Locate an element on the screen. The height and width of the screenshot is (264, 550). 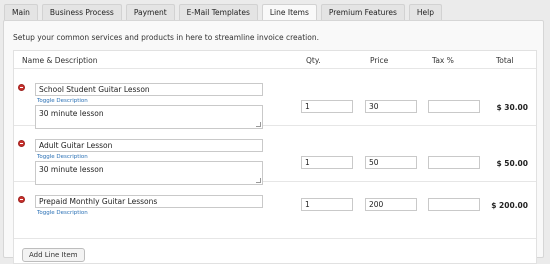
line-total: $ 200.00 is located at coordinates (509, 205).